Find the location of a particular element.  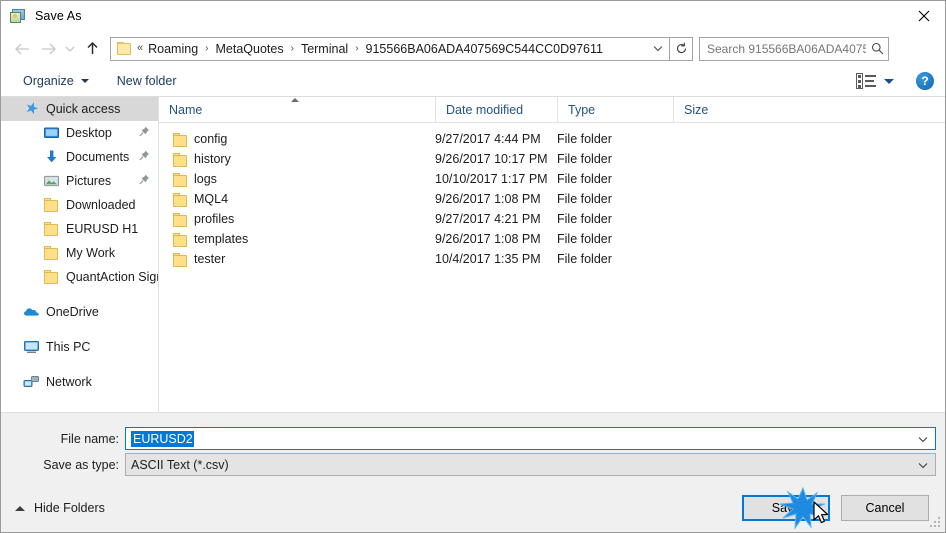

cancel-button: Cancel is located at coordinates (885, 508).